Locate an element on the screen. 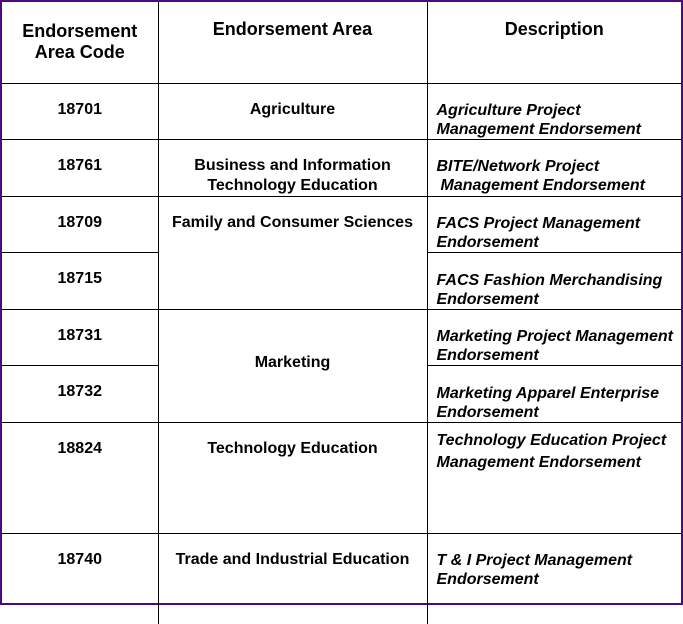 Image resolution: width=683 pixels, height=624 pixels. cell-area: Agriculture is located at coordinates (292, 111).